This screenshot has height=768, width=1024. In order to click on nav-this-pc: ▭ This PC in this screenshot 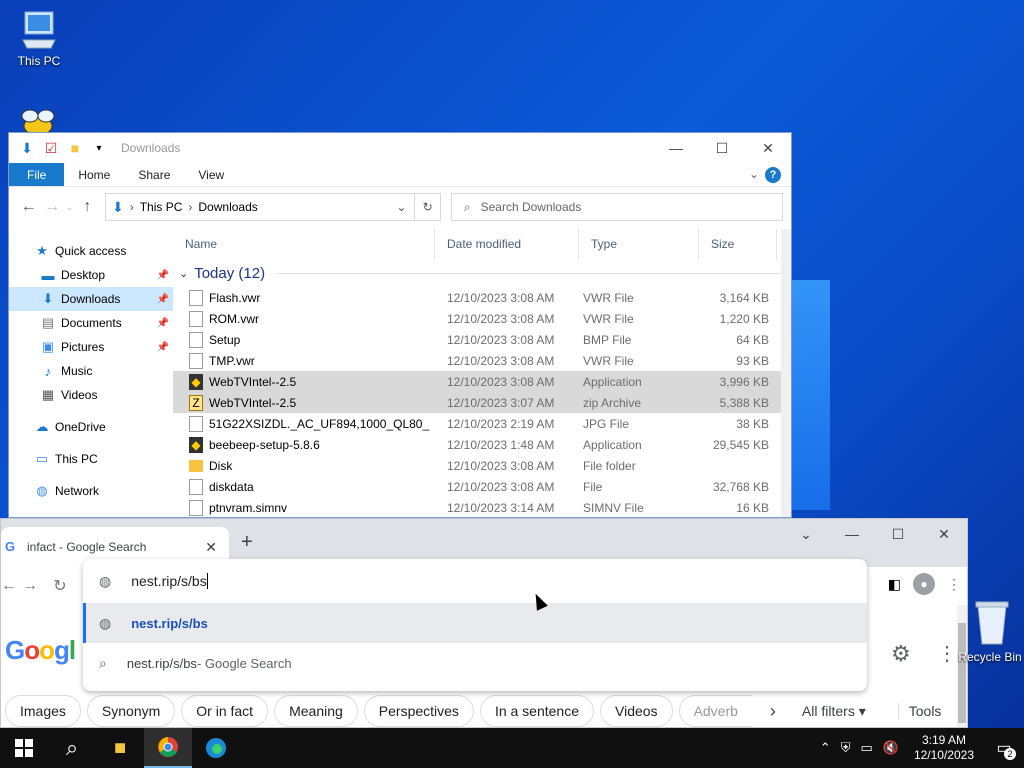, I will do `click(91, 459)`.